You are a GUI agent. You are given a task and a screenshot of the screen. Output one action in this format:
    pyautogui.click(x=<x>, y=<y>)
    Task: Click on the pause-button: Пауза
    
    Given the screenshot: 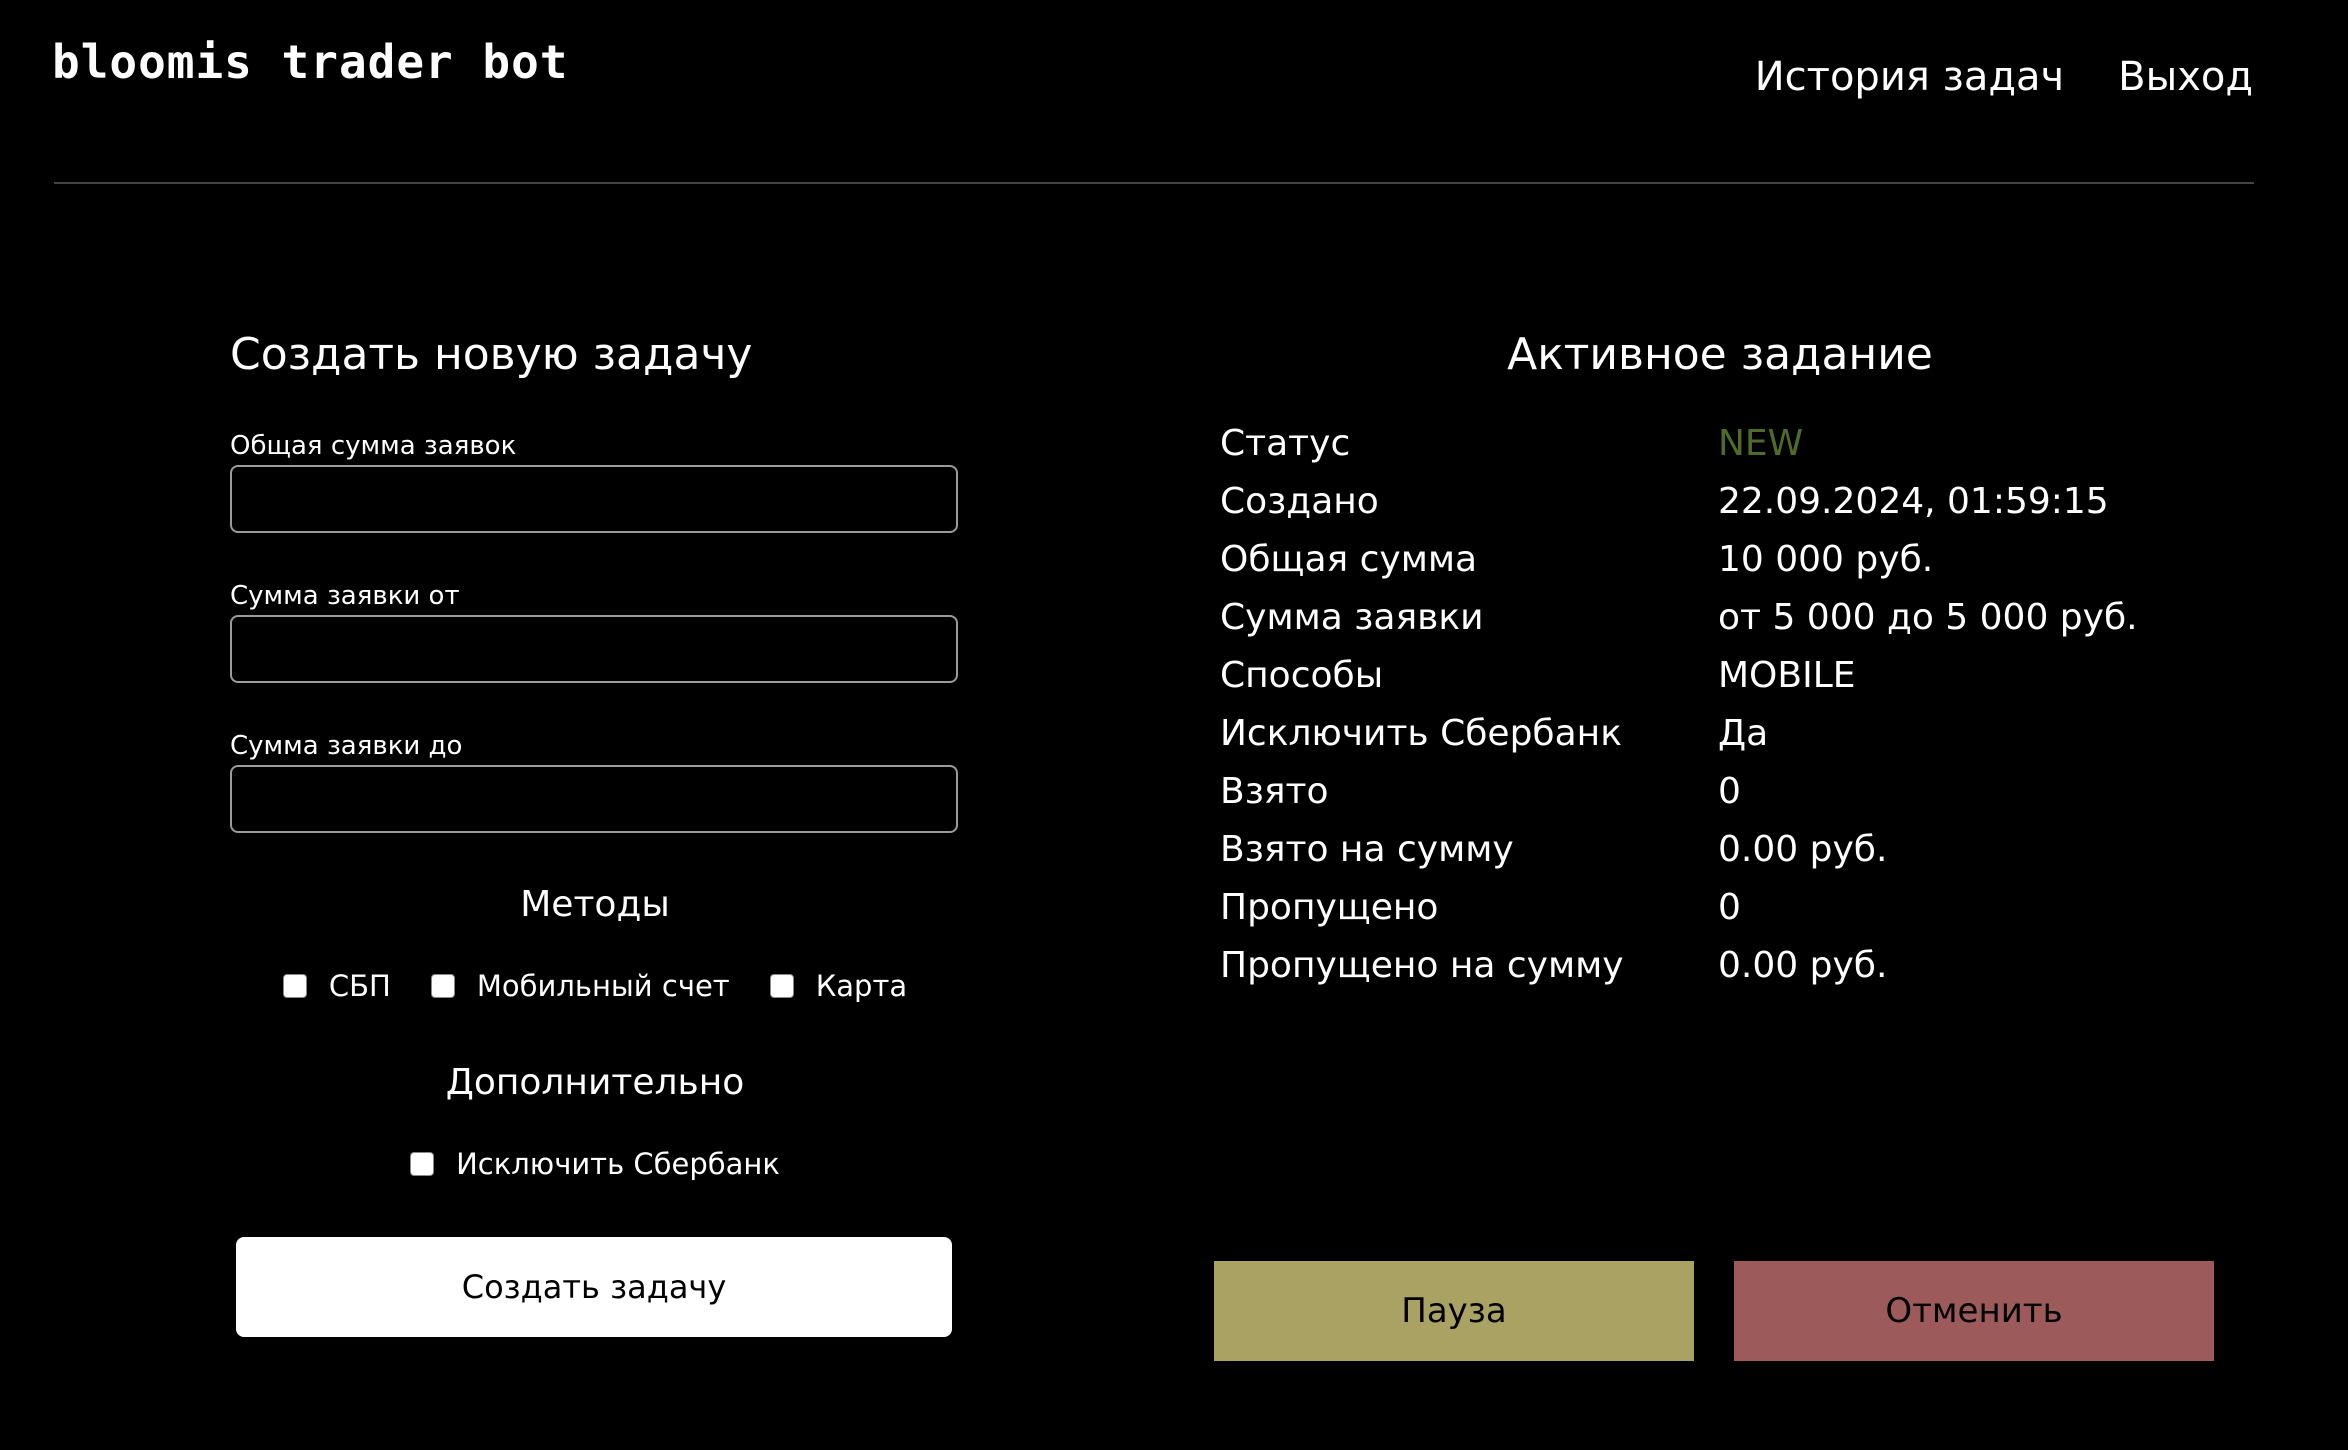 What is the action you would take?
    pyautogui.click(x=1454, y=1311)
    